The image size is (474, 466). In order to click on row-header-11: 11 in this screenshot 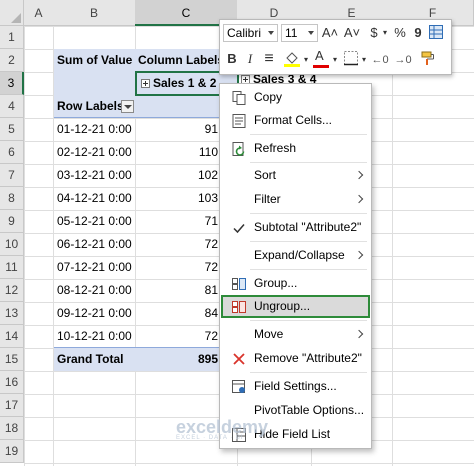, I will do `click(12, 267)`.